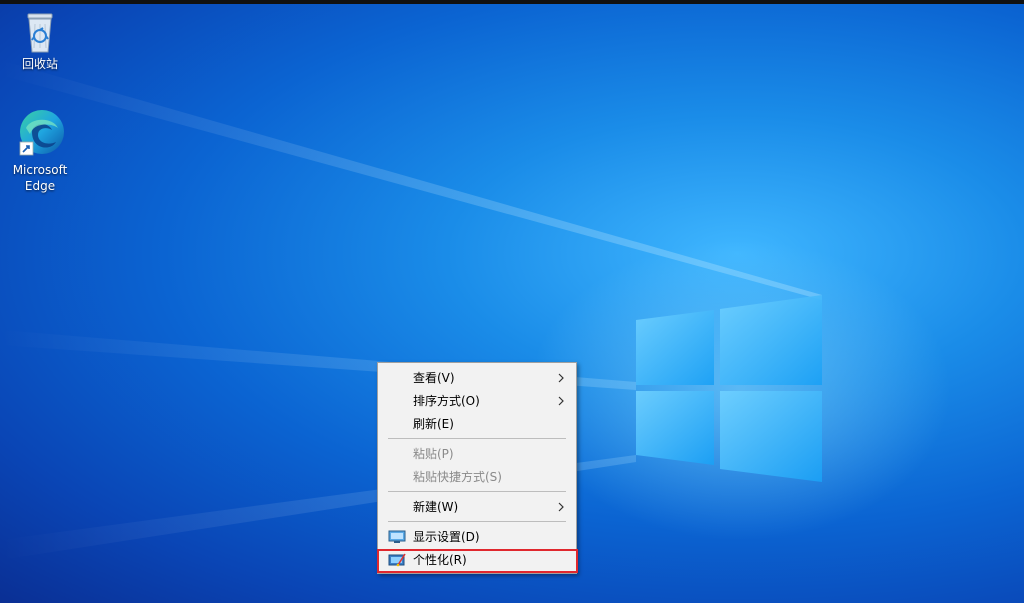 This screenshot has height=603, width=1024. What do you see at coordinates (436, 507) in the screenshot?
I see `menu-item-label: 新建(W)` at bounding box center [436, 507].